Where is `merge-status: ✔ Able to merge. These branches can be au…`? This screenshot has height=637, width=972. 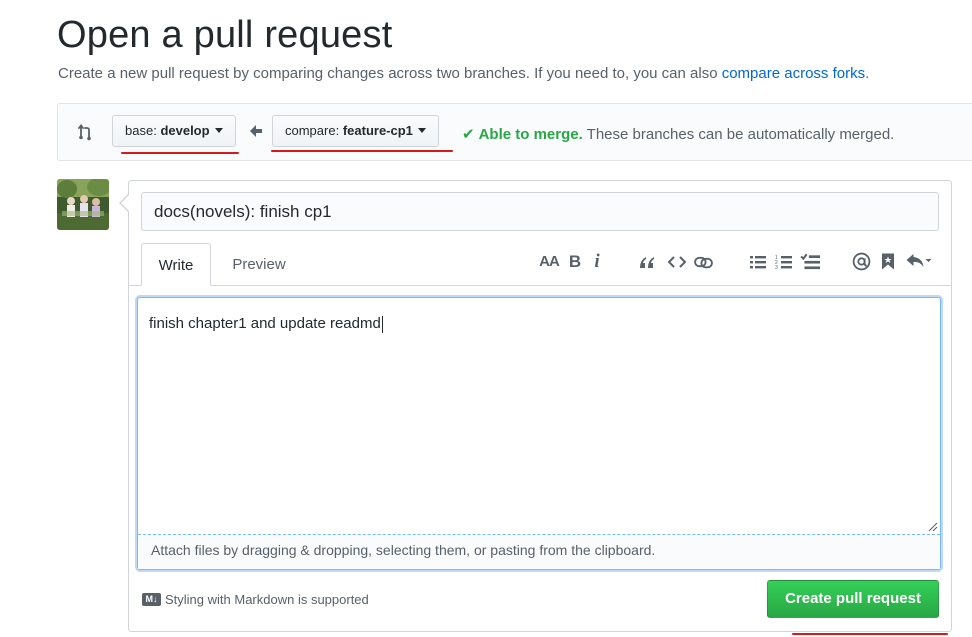 merge-status: ✔ Able to merge. These branches can be au… is located at coordinates (678, 134).